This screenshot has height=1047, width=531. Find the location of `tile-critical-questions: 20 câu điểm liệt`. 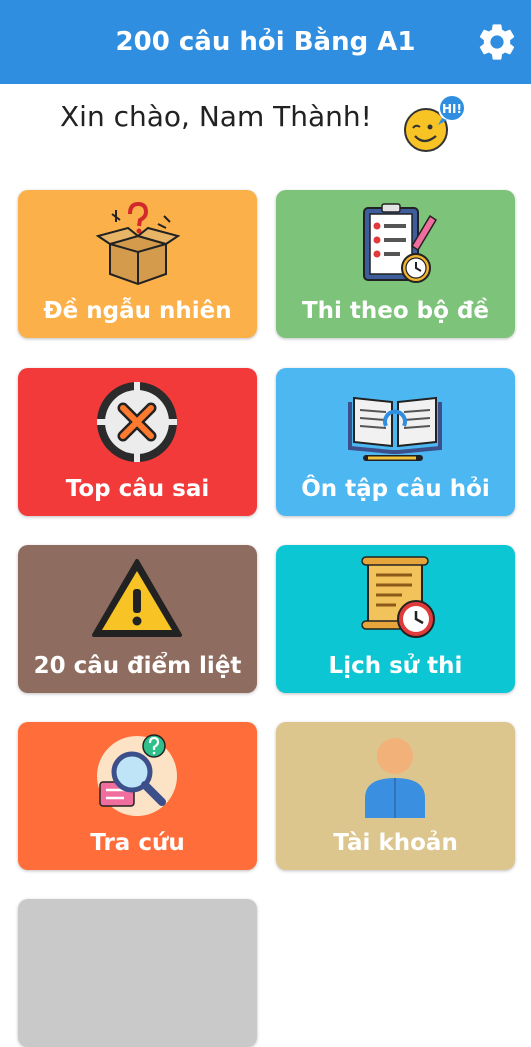

tile-critical-questions: 20 câu điểm liệt is located at coordinates (137, 619).